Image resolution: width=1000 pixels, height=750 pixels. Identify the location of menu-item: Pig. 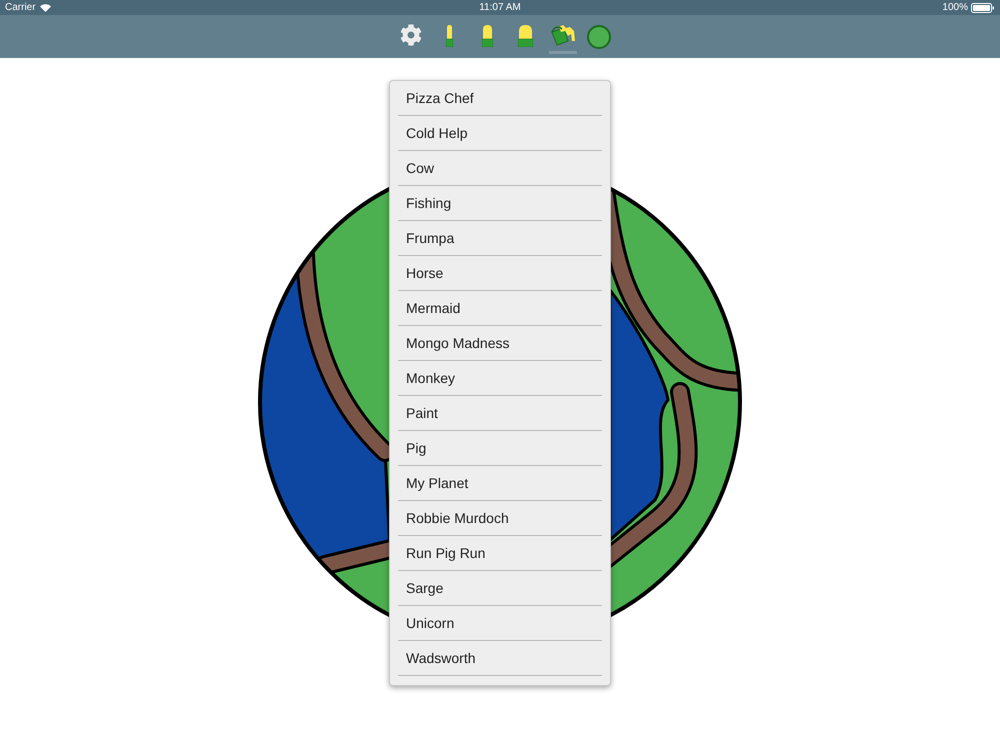
(500, 448).